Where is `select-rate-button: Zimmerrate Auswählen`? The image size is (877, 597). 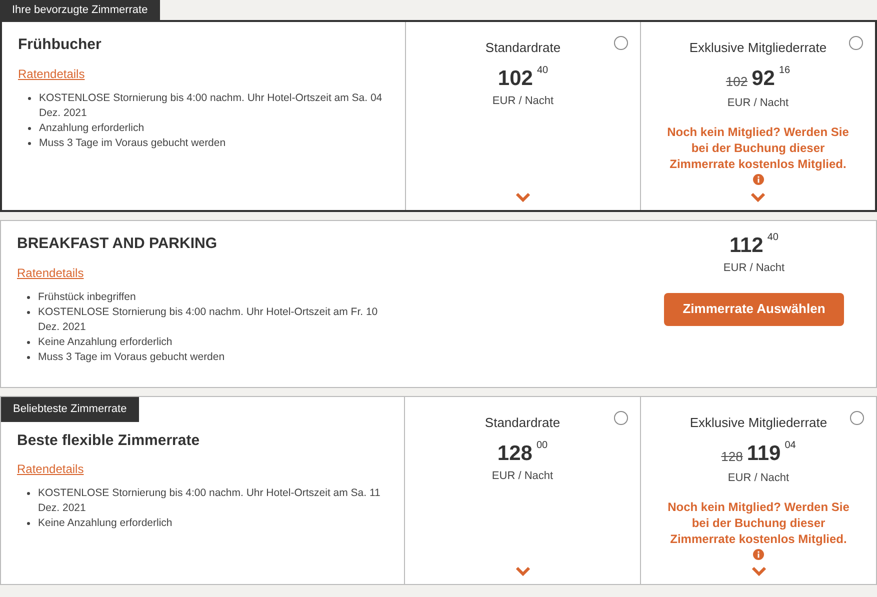
select-rate-button: Zimmerrate Auswählen is located at coordinates (754, 309).